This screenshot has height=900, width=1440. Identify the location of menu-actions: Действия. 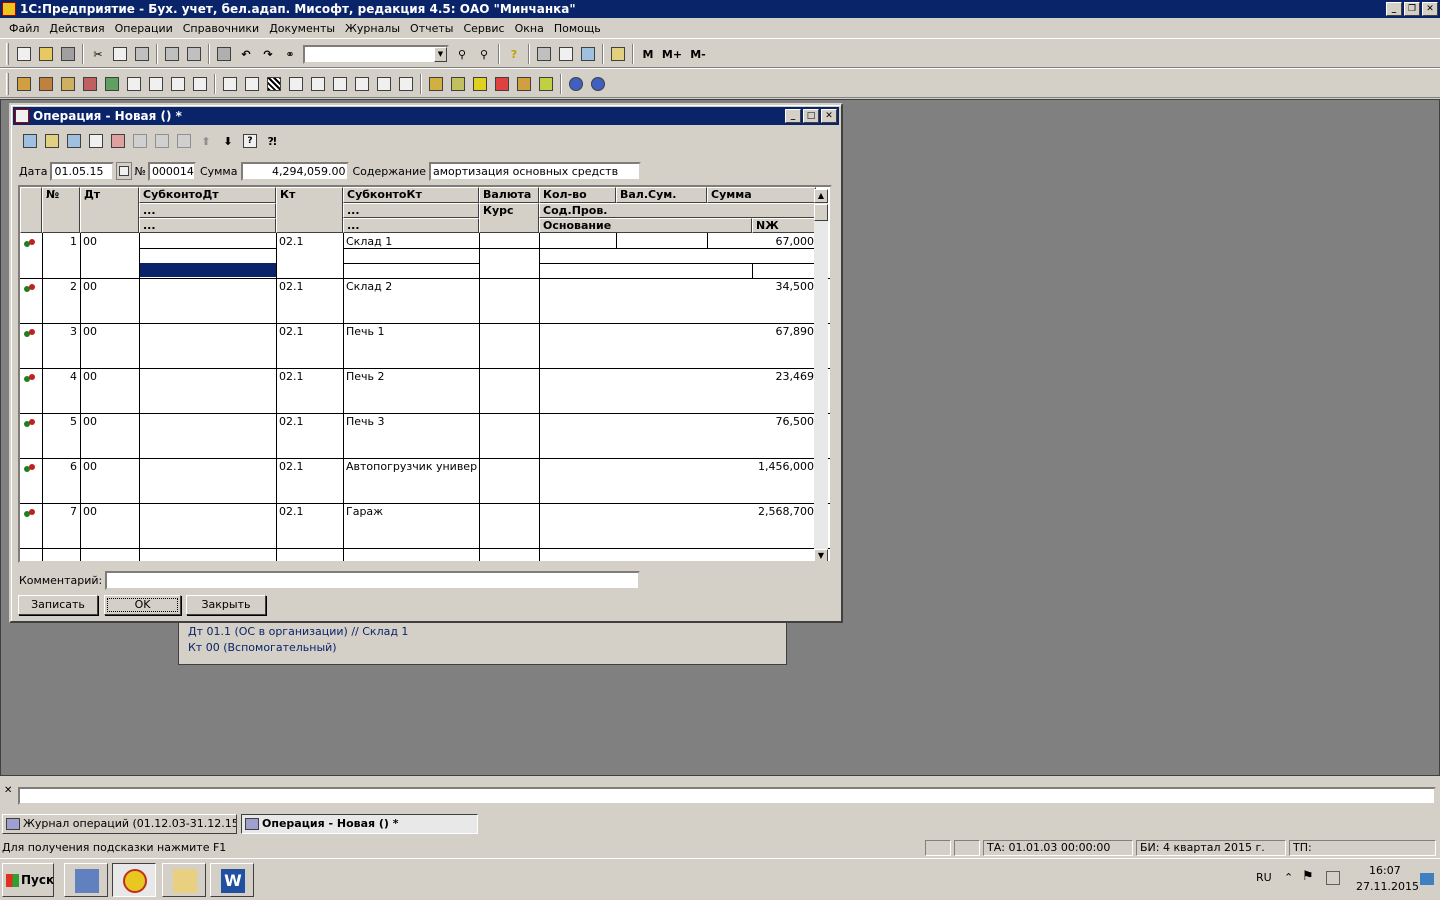
(76, 28).